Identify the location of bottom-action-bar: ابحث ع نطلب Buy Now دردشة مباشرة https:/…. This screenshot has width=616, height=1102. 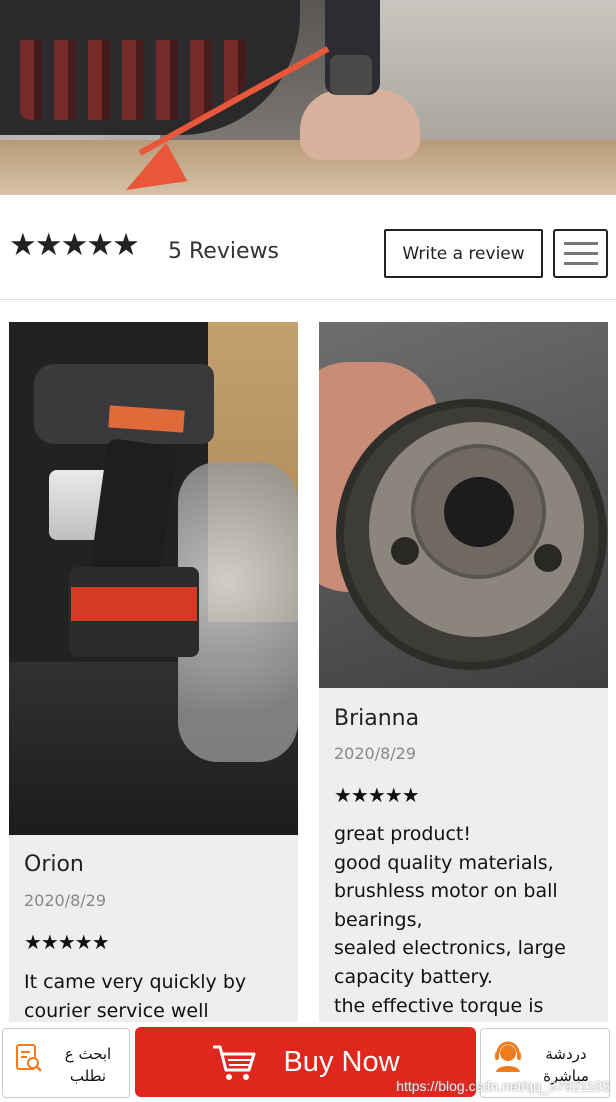
(308, 1062).